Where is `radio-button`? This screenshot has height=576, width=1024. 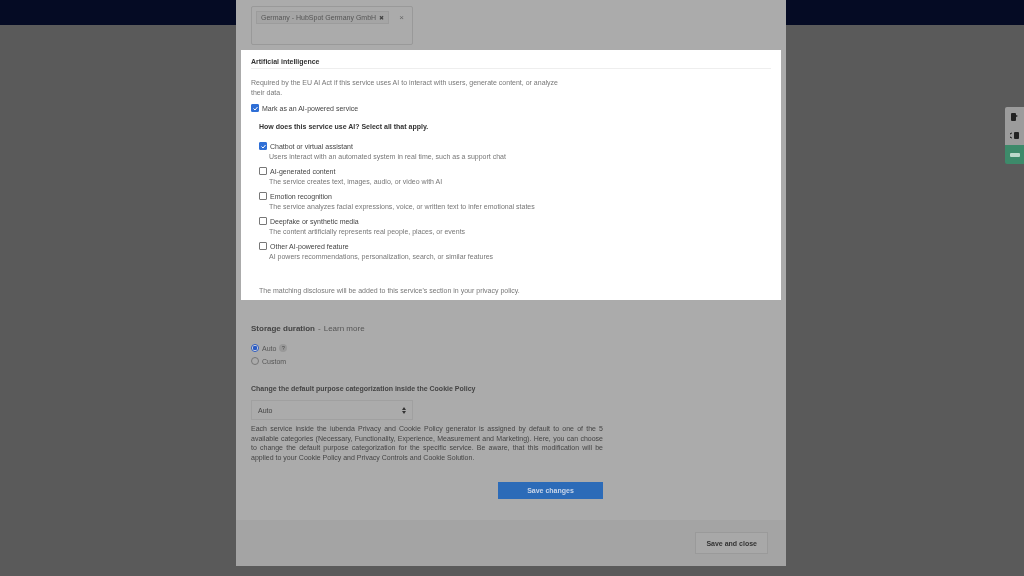
radio-button is located at coordinates (255, 348).